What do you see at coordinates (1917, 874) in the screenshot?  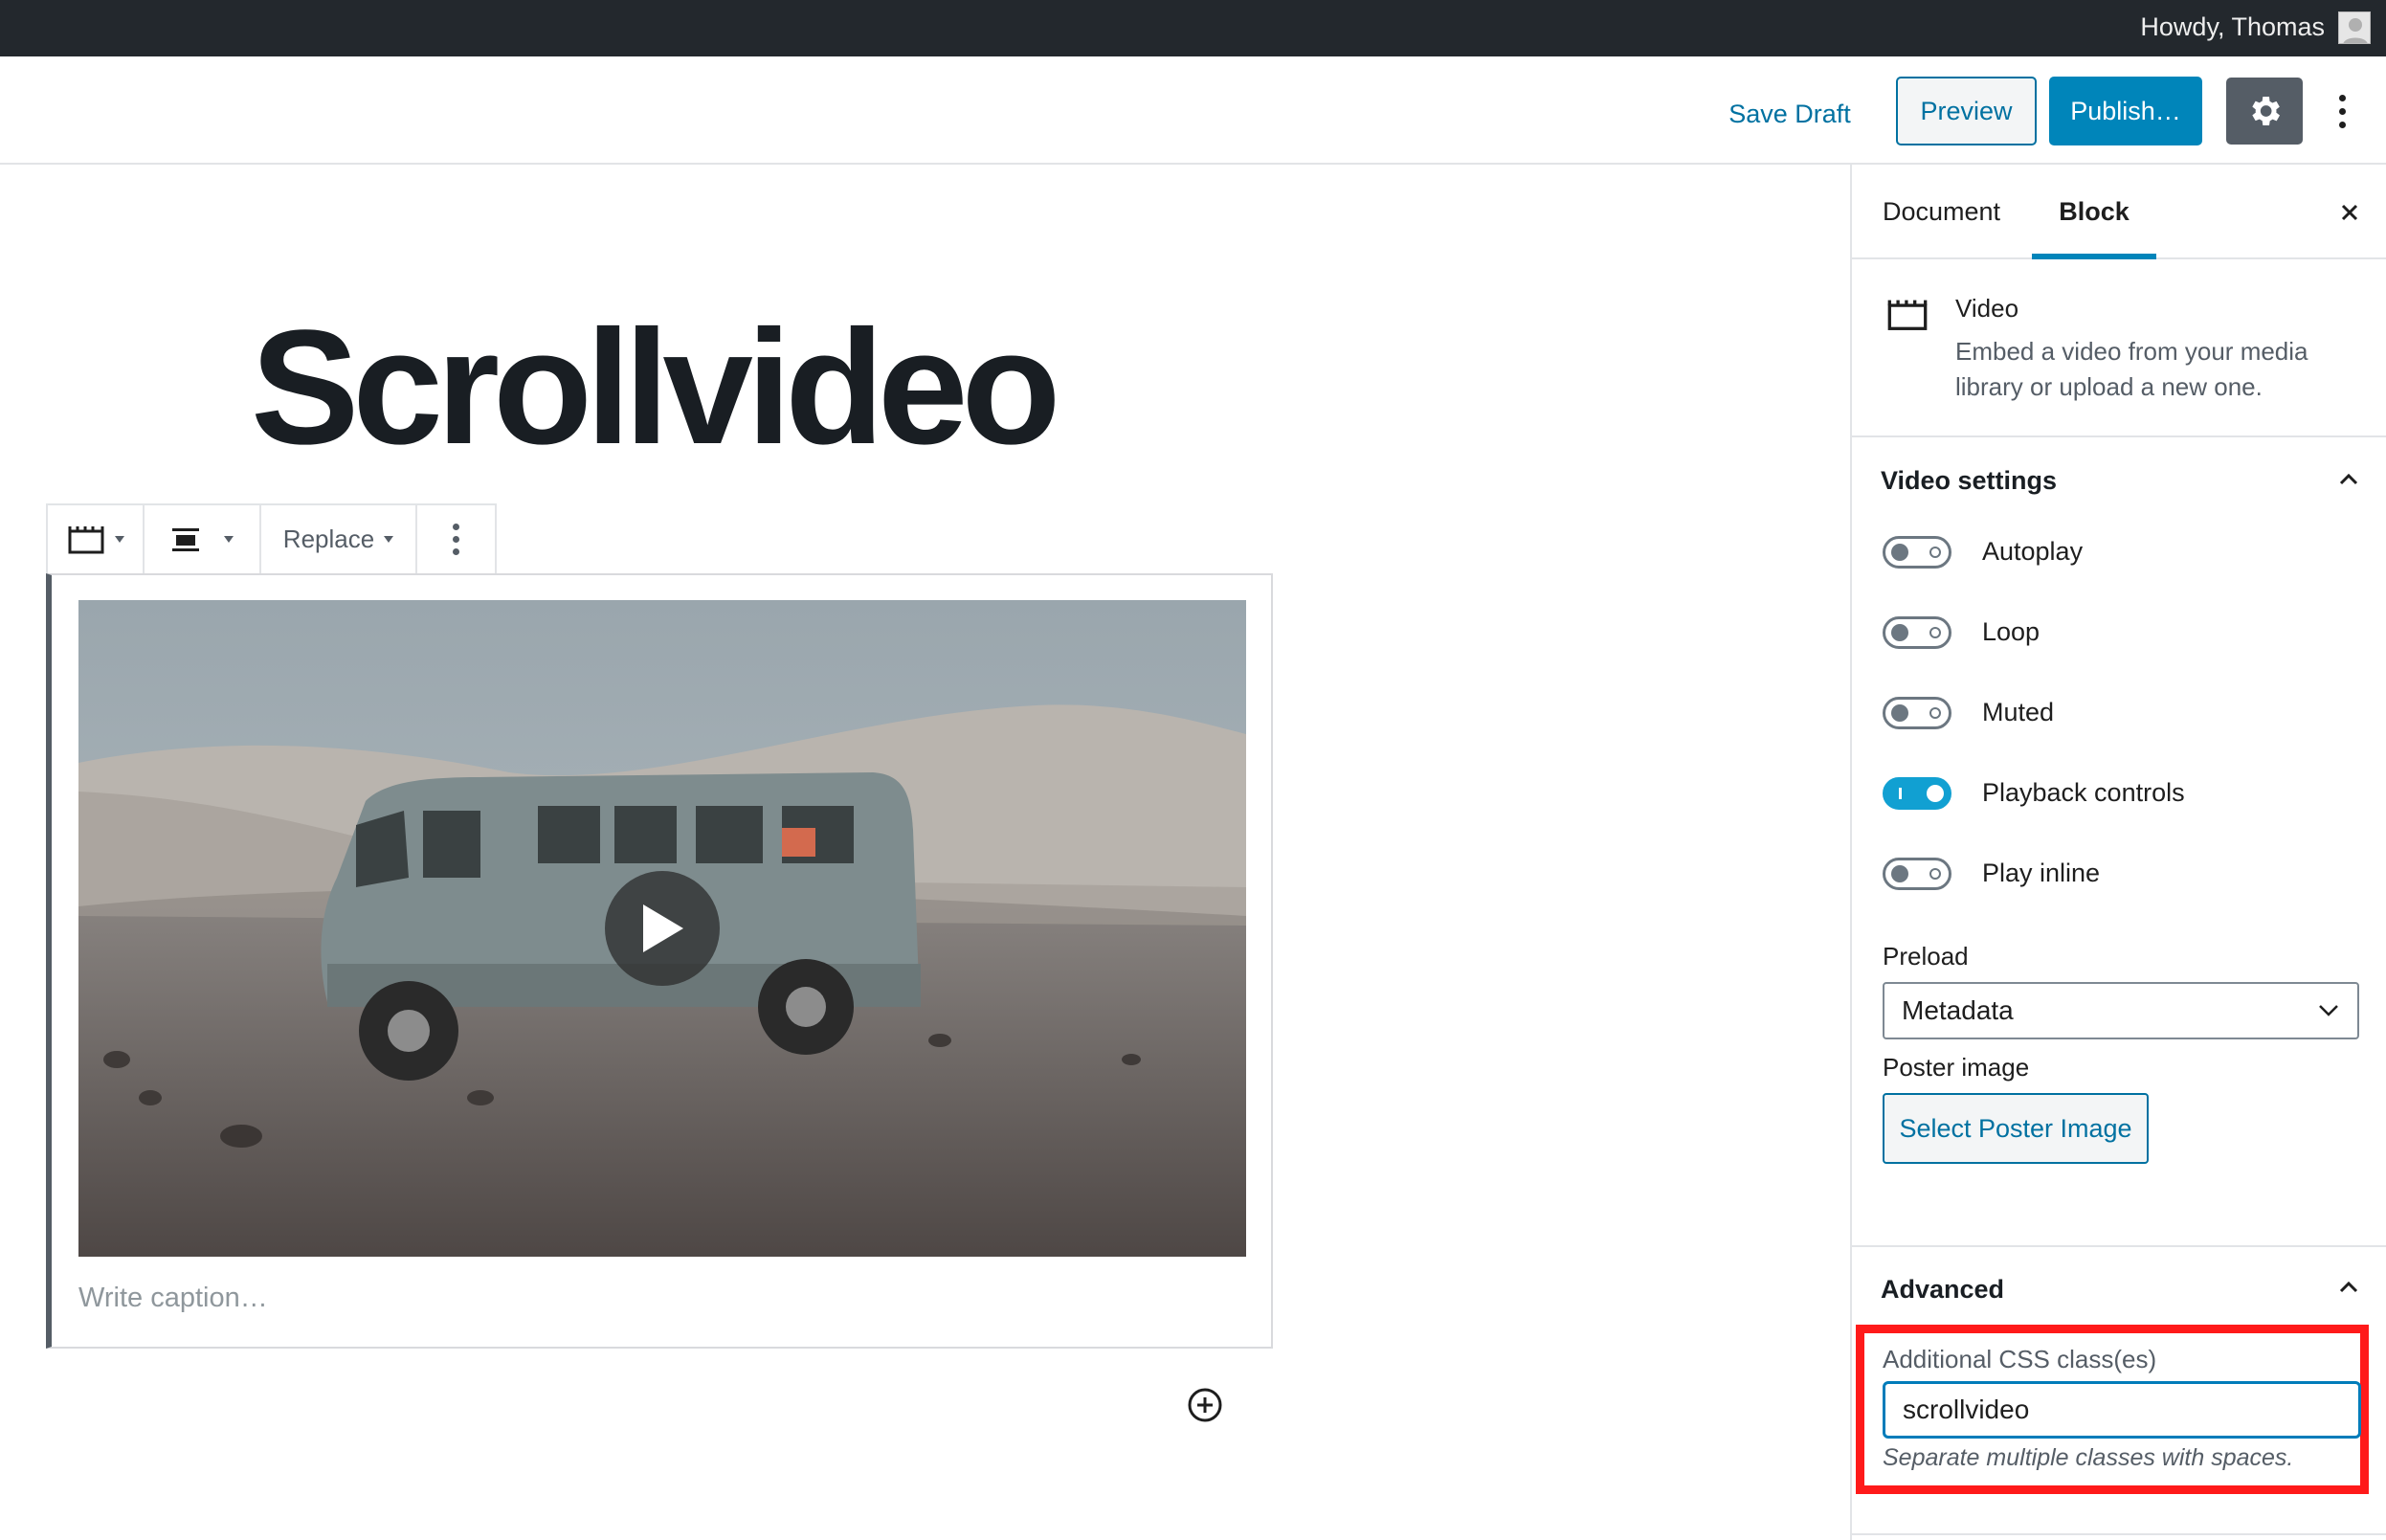 I see `play-inline-toggle` at bounding box center [1917, 874].